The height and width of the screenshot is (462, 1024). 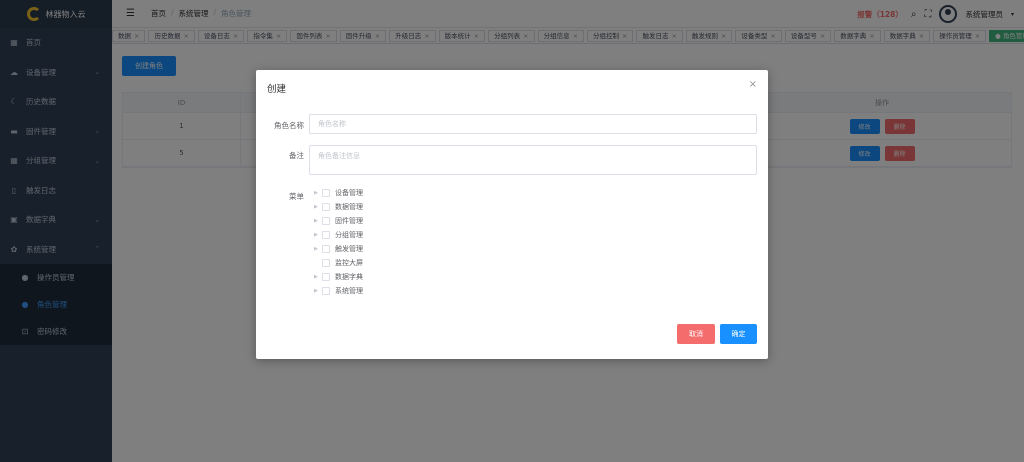 I want to click on tree-node: ▶ 设备管理, so click(x=338, y=193).